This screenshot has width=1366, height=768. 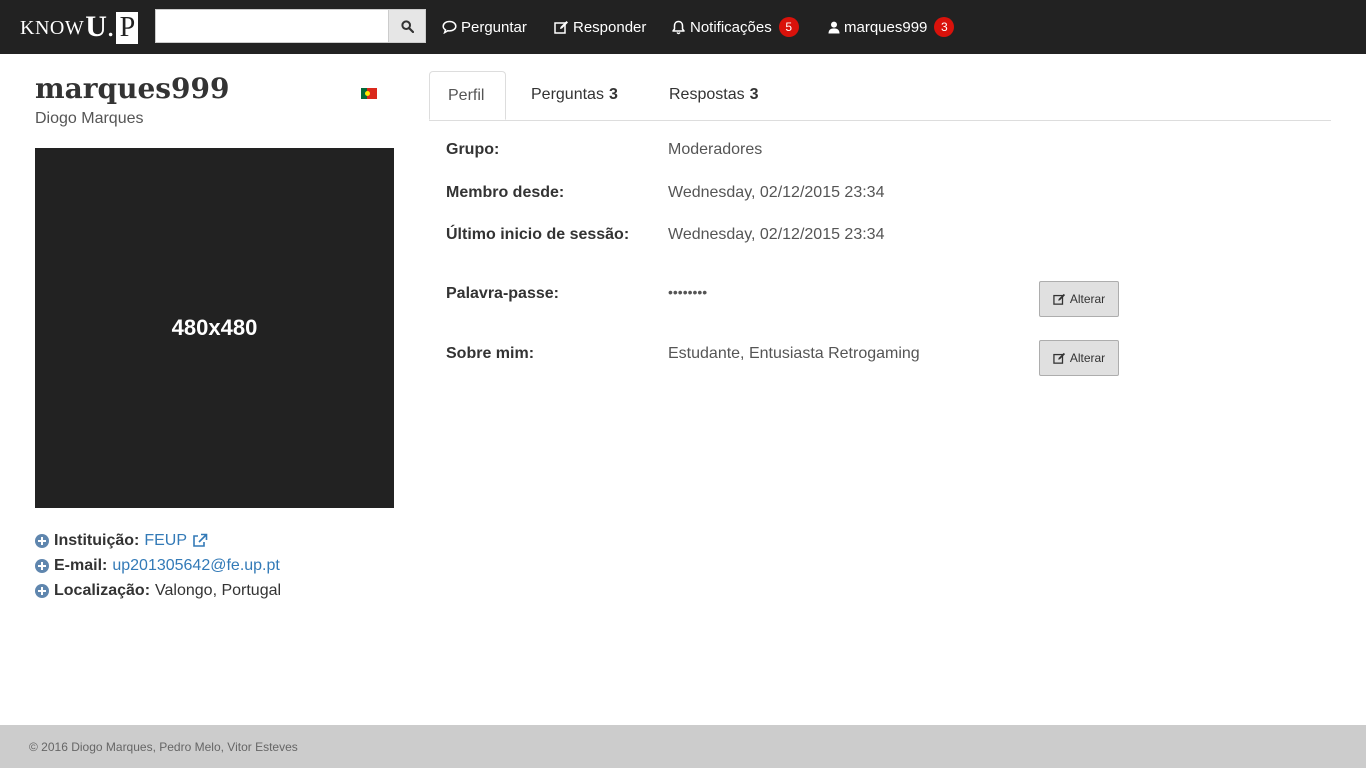 I want to click on user-badge: 3, so click(x=944, y=27).